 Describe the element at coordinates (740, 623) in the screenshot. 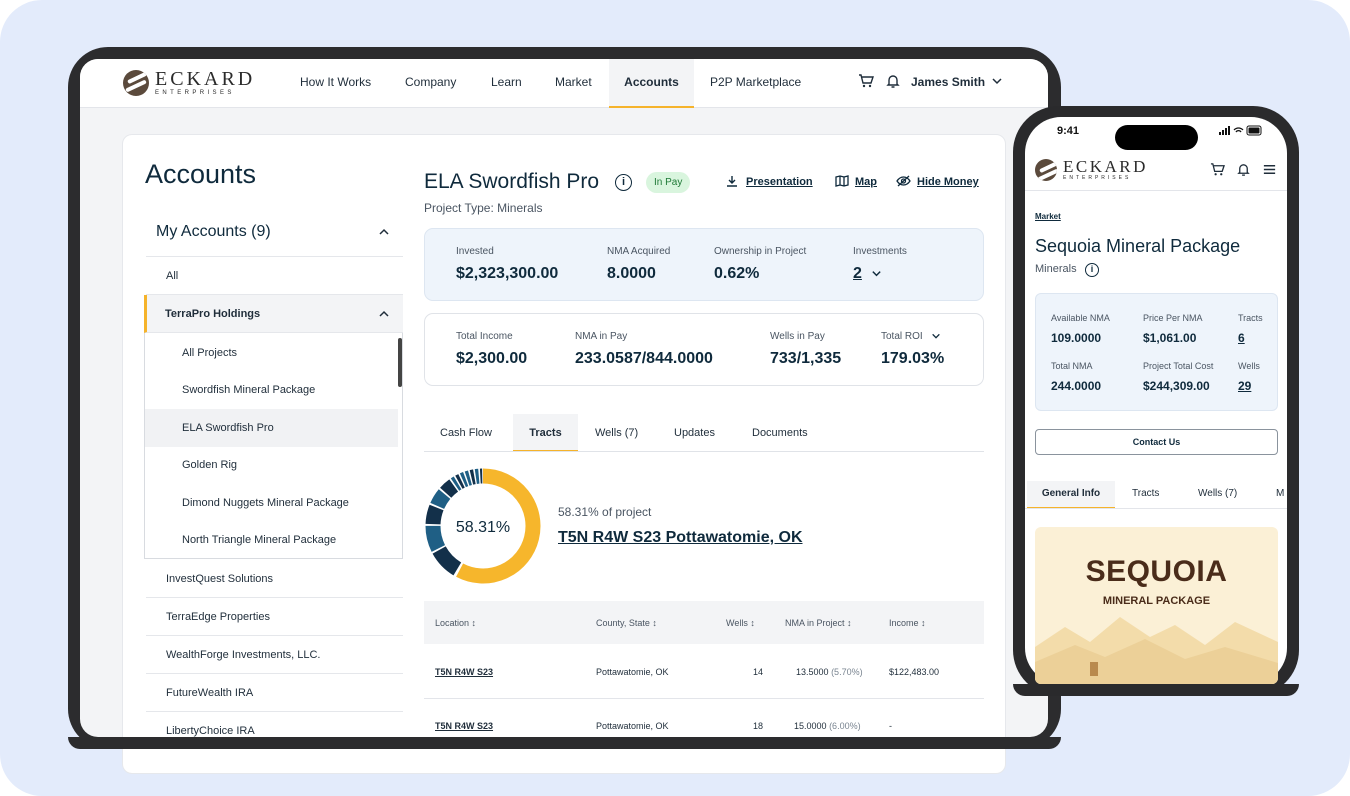

I see `col-wells: Wells ↕` at that location.